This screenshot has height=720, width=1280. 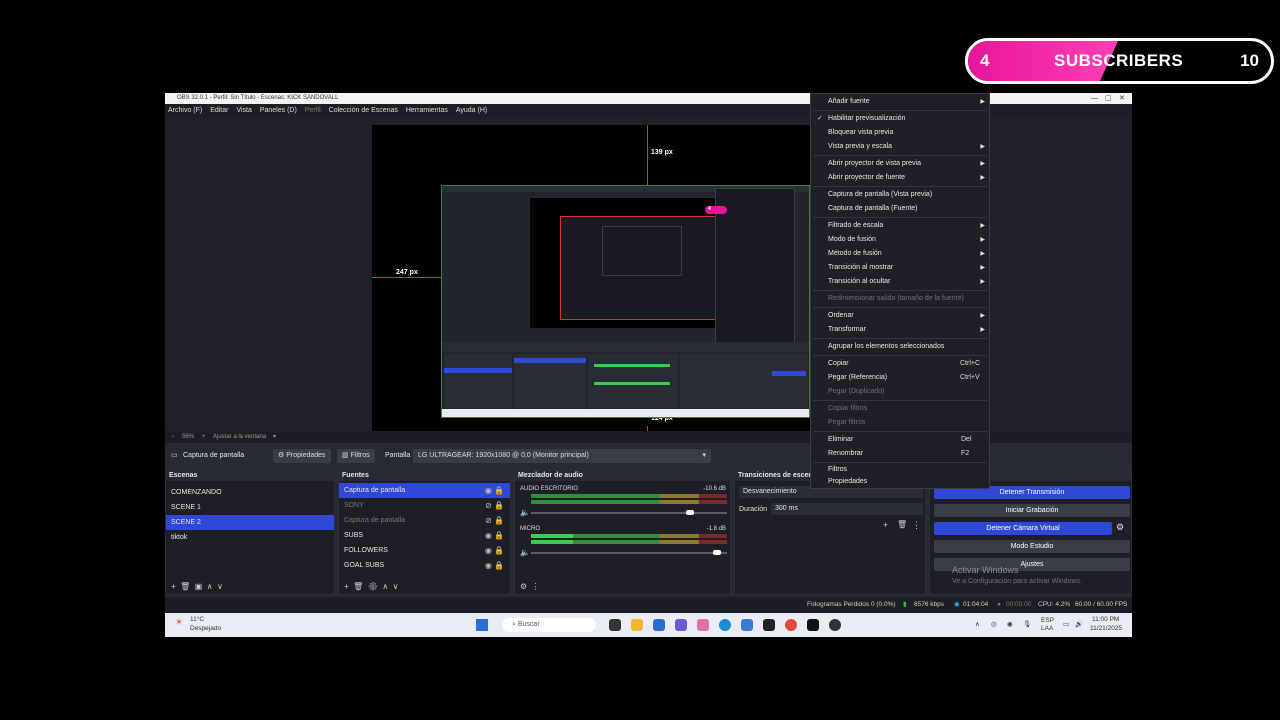 I want to click on menu-item-copy: Copiar Ctrl+C, so click(x=900, y=364).